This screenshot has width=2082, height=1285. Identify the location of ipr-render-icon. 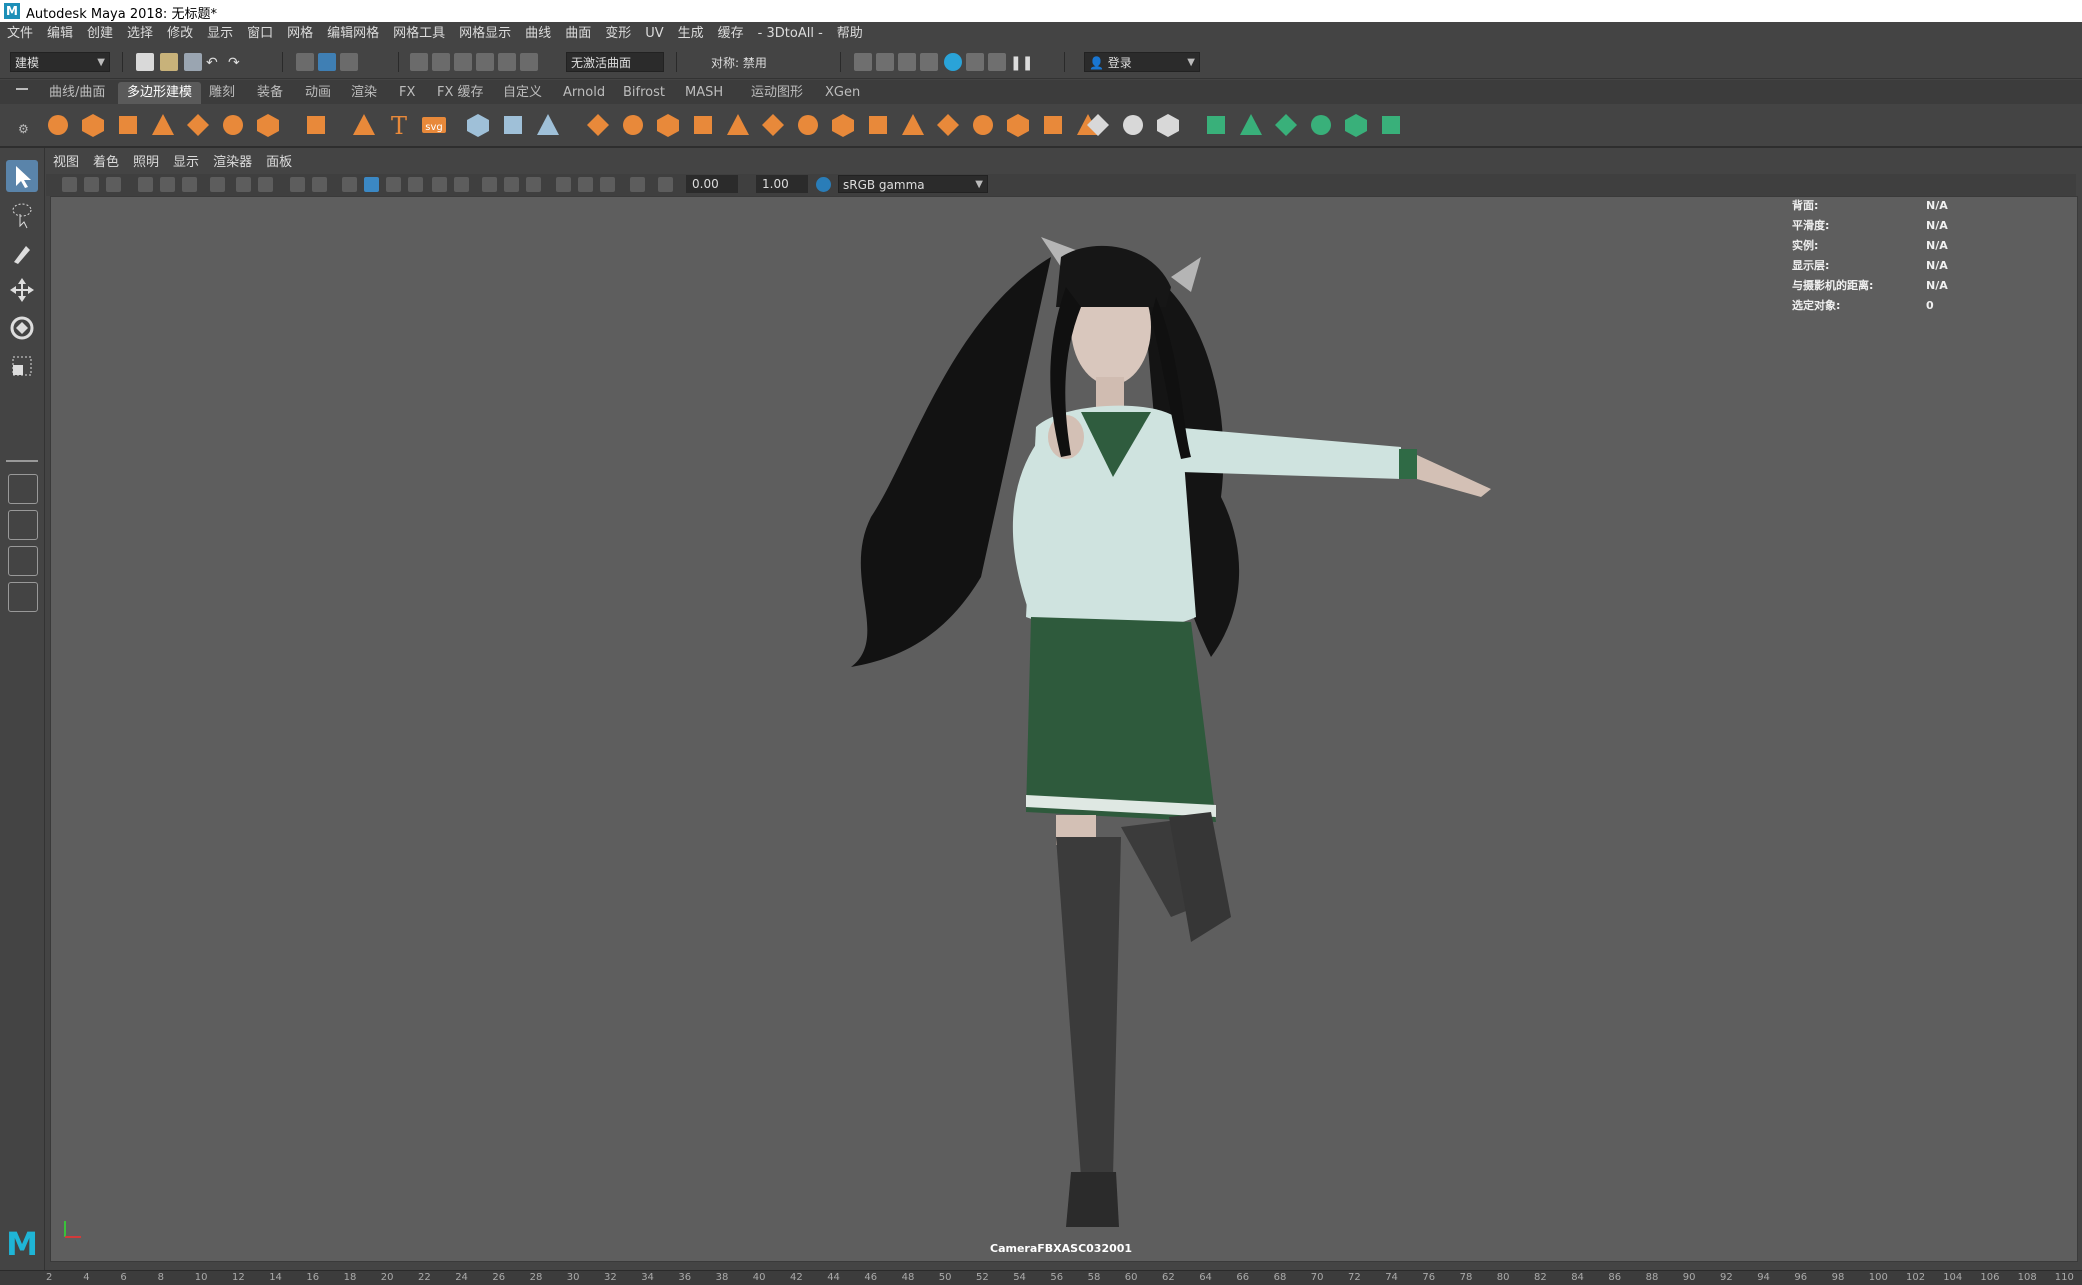
(907, 62).